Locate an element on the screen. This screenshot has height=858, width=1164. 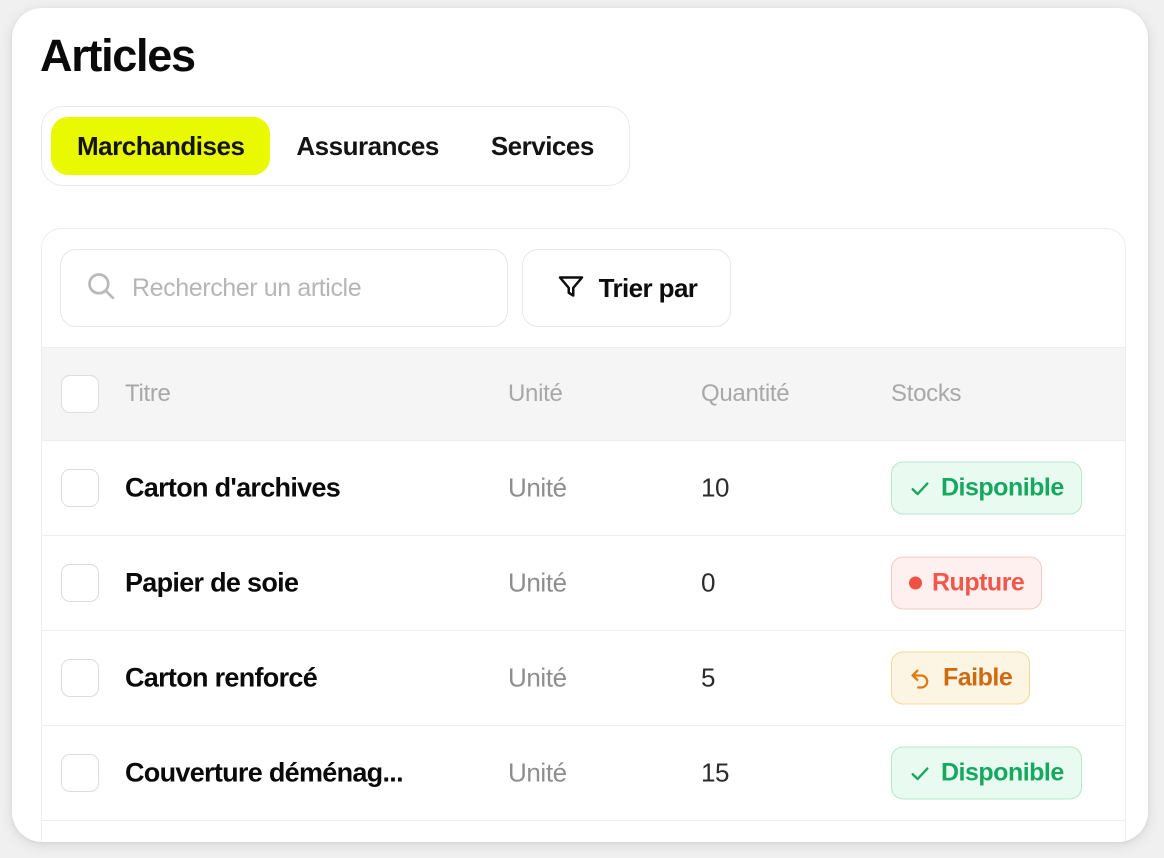
row-quantity: 15 is located at coordinates (715, 772).